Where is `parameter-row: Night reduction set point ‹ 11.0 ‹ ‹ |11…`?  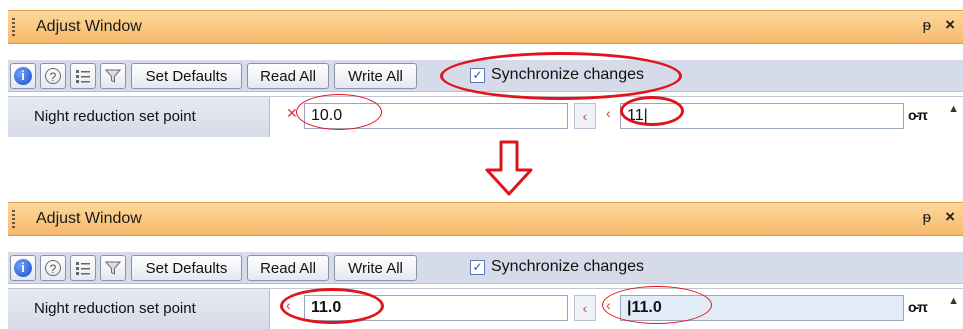 parameter-row: Night reduction set point ‹ 11.0 ‹ ‹ |11… is located at coordinates (485, 308).